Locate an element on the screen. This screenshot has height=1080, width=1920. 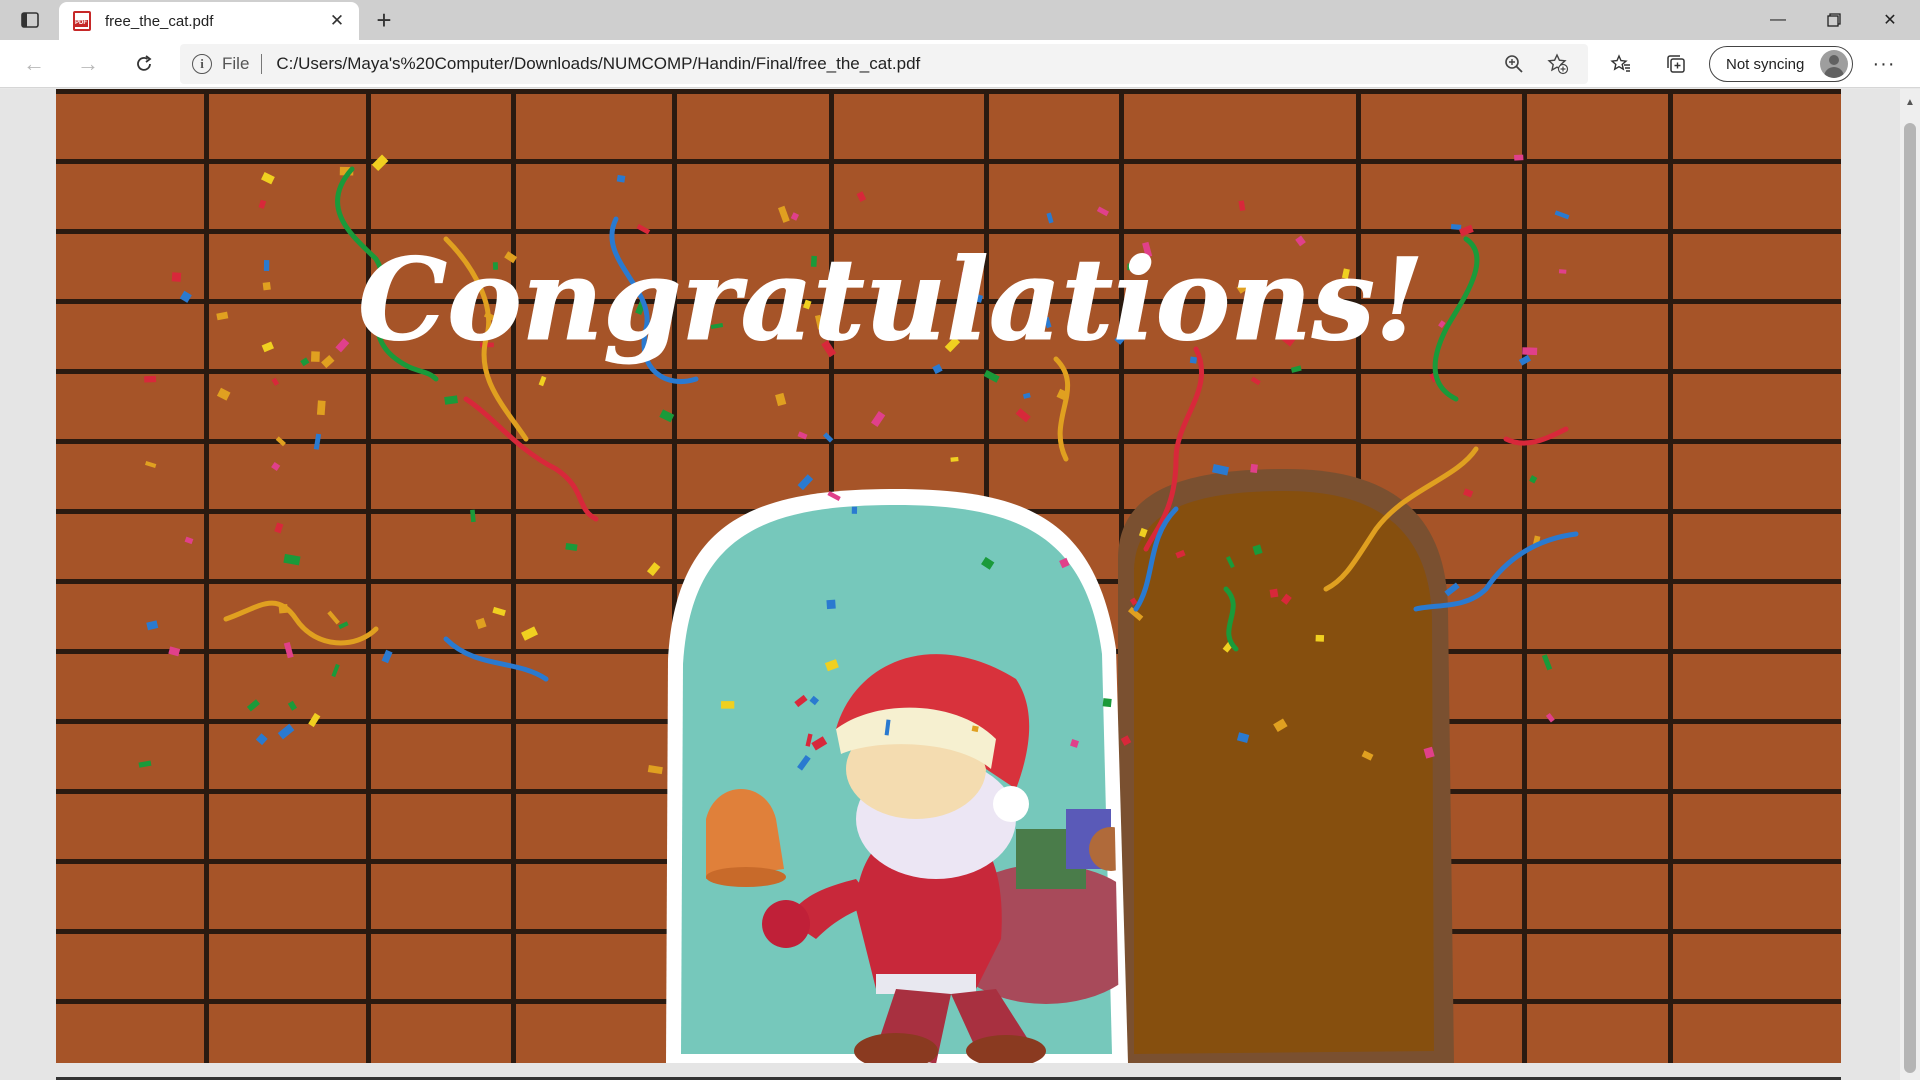
congratulations-heading: Congratulations! is located at coordinates (891, 300).